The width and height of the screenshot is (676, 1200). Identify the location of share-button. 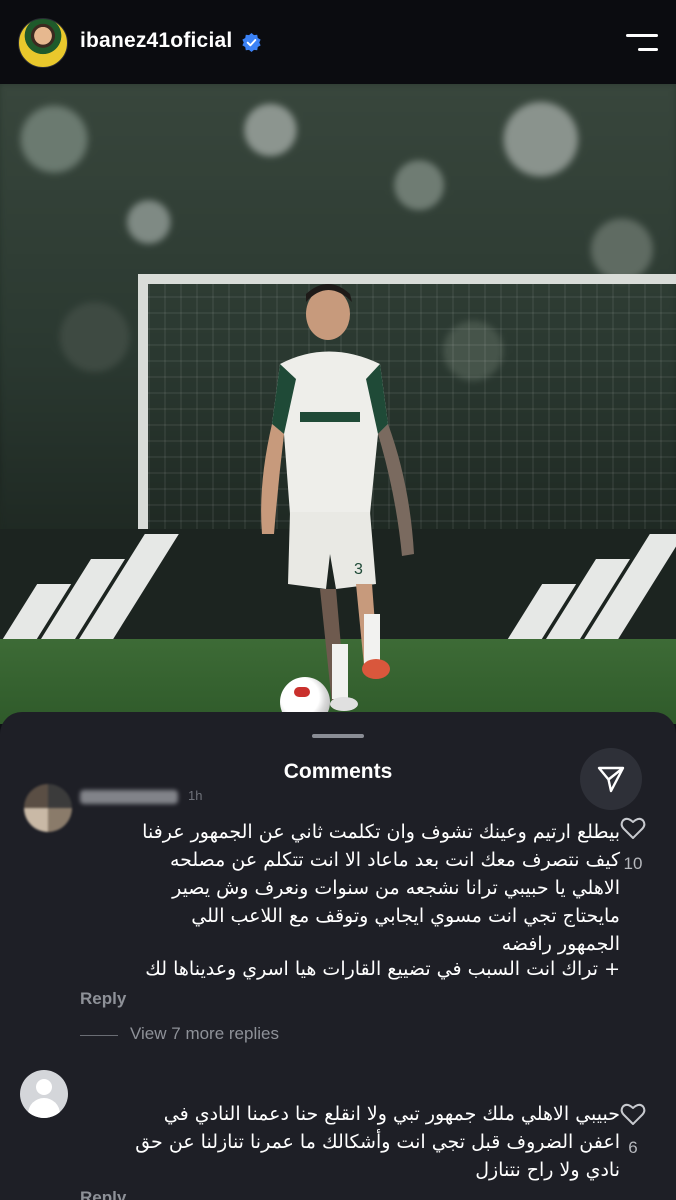
(611, 779).